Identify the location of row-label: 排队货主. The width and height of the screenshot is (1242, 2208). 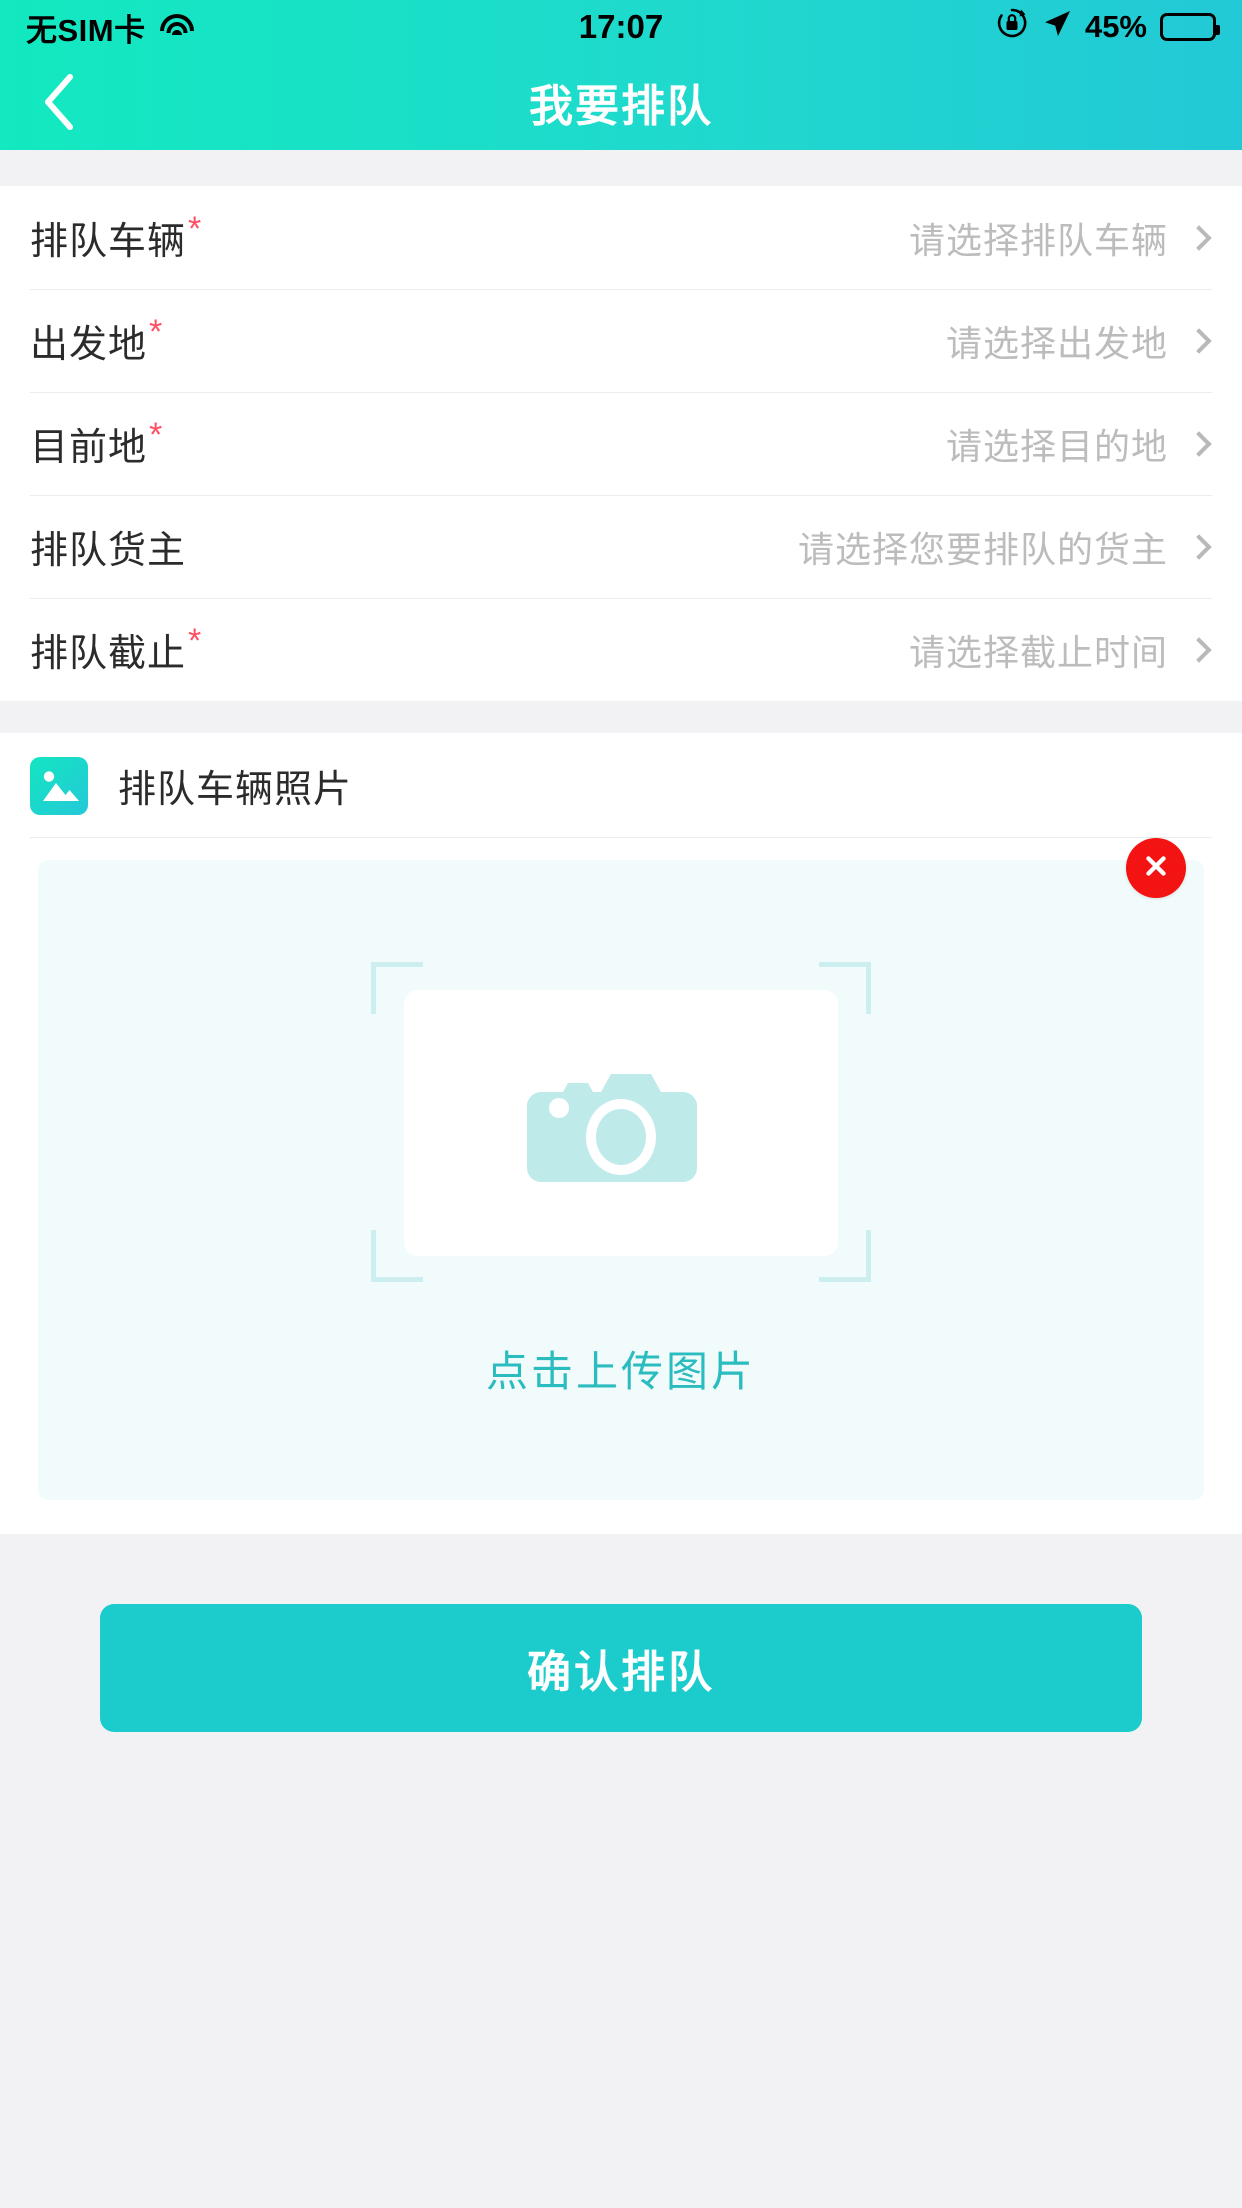
(108, 546).